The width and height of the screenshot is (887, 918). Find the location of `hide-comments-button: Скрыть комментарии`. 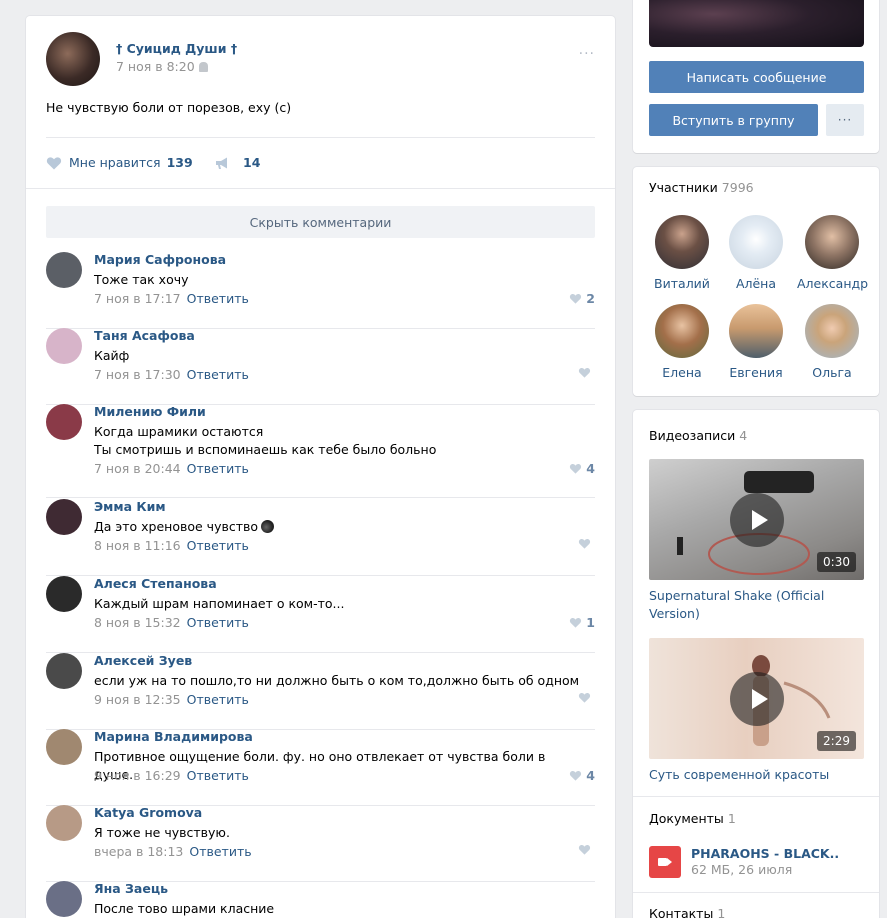

hide-comments-button: Скрыть комментарии is located at coordinates (320, 222).